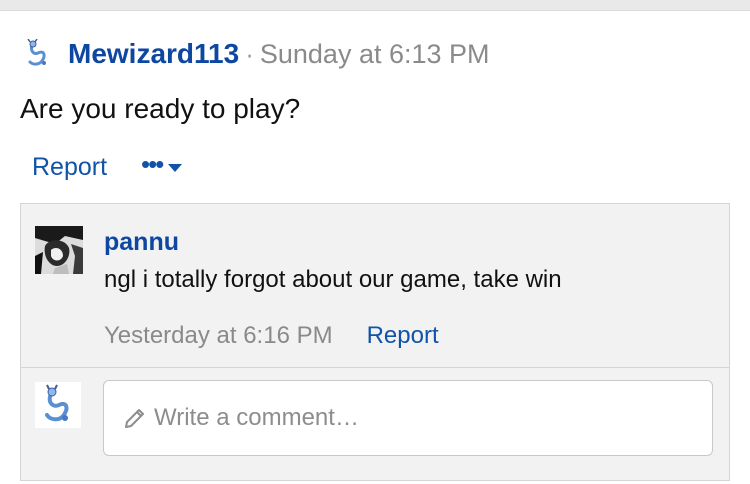 This screenshot has width=750, height=484. Describe the element at coordinates (375, 54) in the screenshot. I see `post-timestamp: Sunday at 6:13 PM` at that location.